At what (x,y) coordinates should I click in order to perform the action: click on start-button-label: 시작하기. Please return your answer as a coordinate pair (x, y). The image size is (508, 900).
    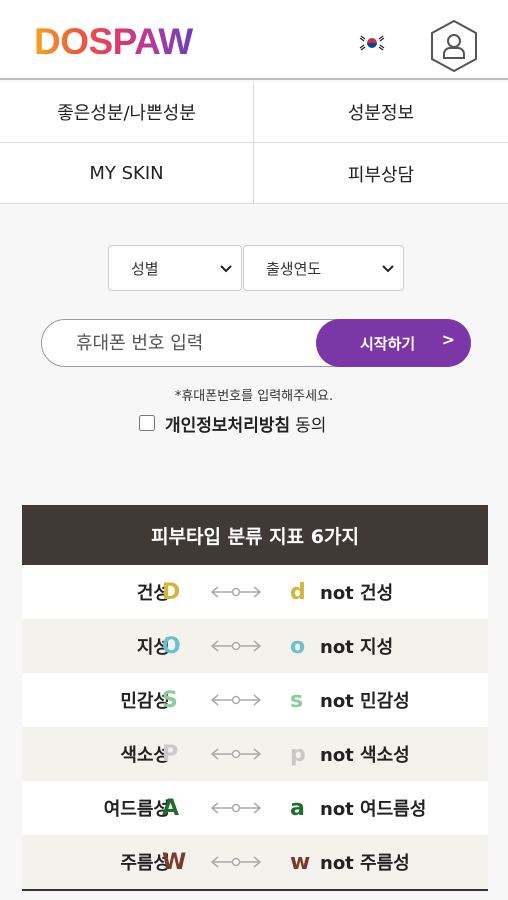
    Looking at the image, I should click on (388, 343).